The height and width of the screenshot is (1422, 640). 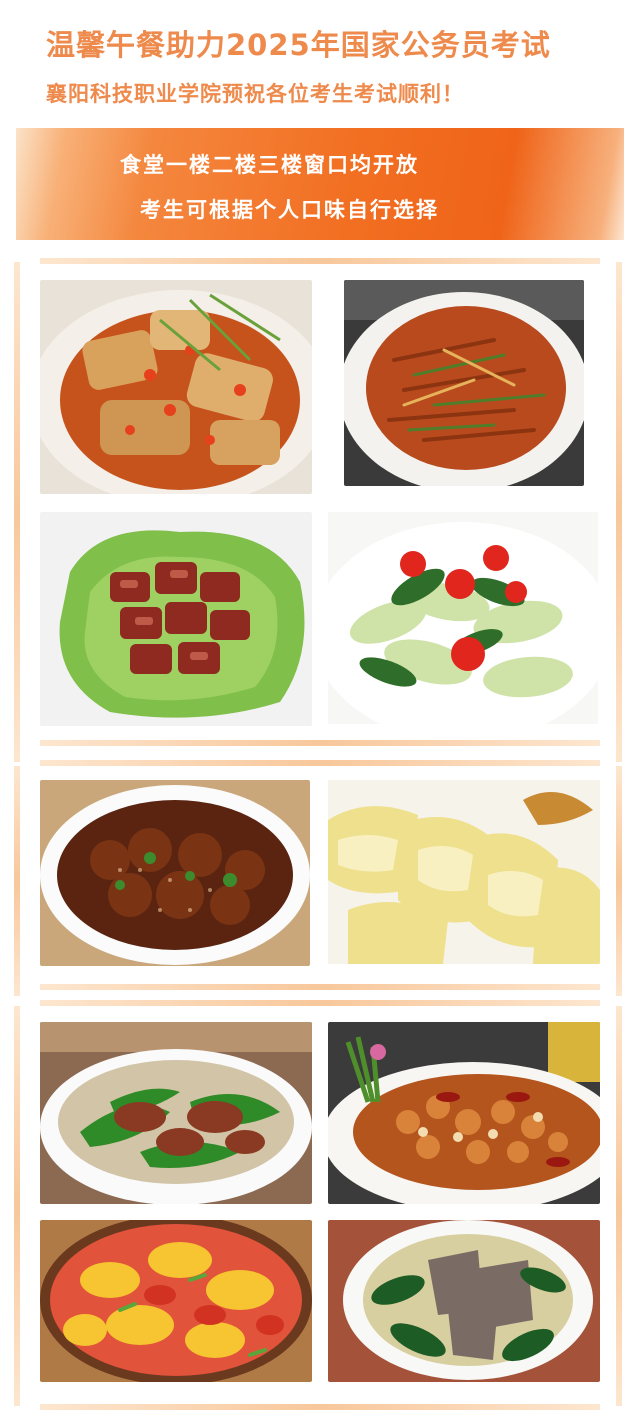 What do you see at coordinates (320, 184) in the screenshot?
I see `notice-banner: 食堂一楼二楼三楼窗口均开放 考生可根据个人口味自行选择` at bounding box center [320, 184].